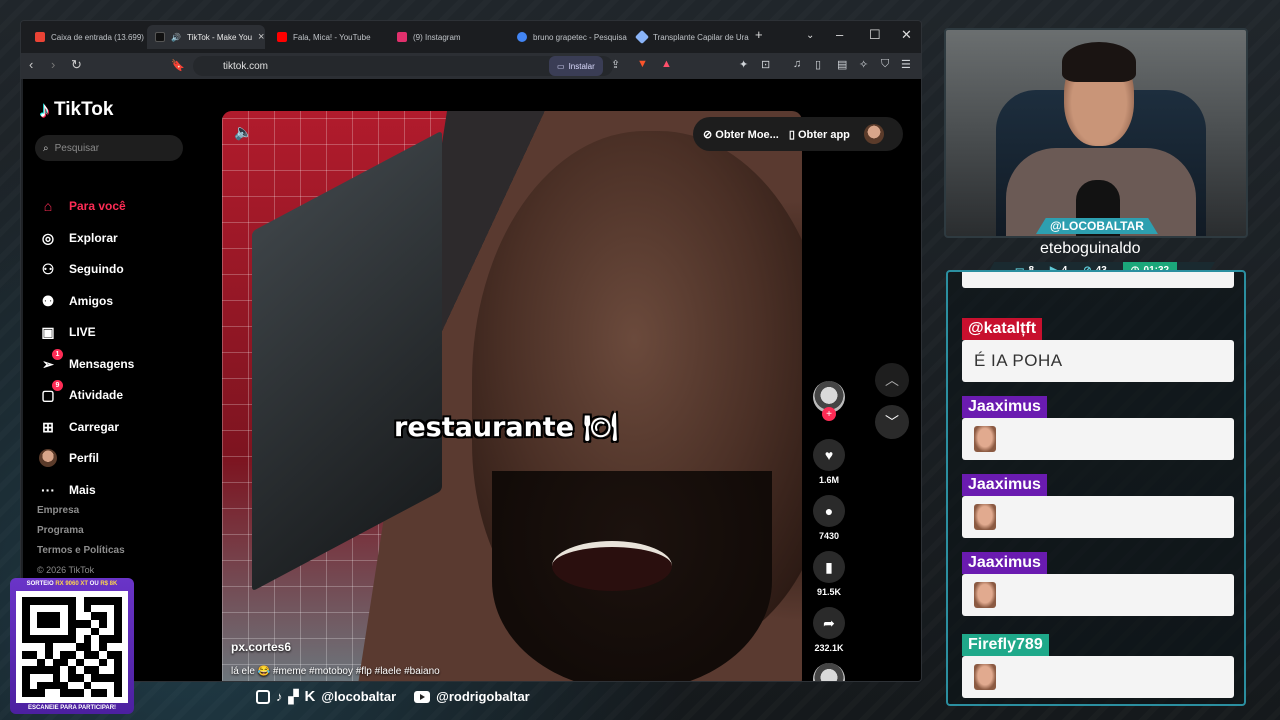  What do you see at coordinates (906, 35) in the screenshot?
I see `close-window-icon: ✕` at bounding box center [906, 35].